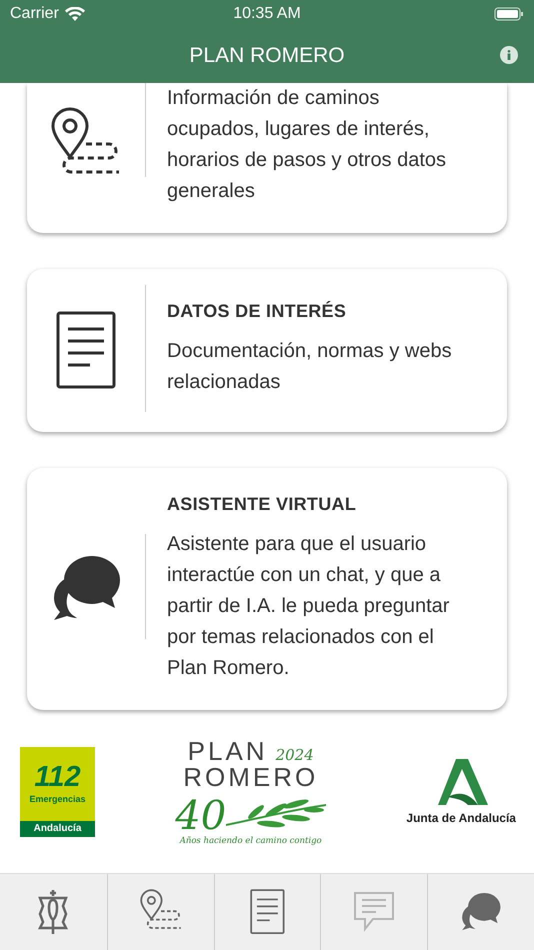 This screenshot has width=534, height=950. Describe the element at coordinates (34, 14) in the screenshot. I see `carrier-label: Carrier` at that location.